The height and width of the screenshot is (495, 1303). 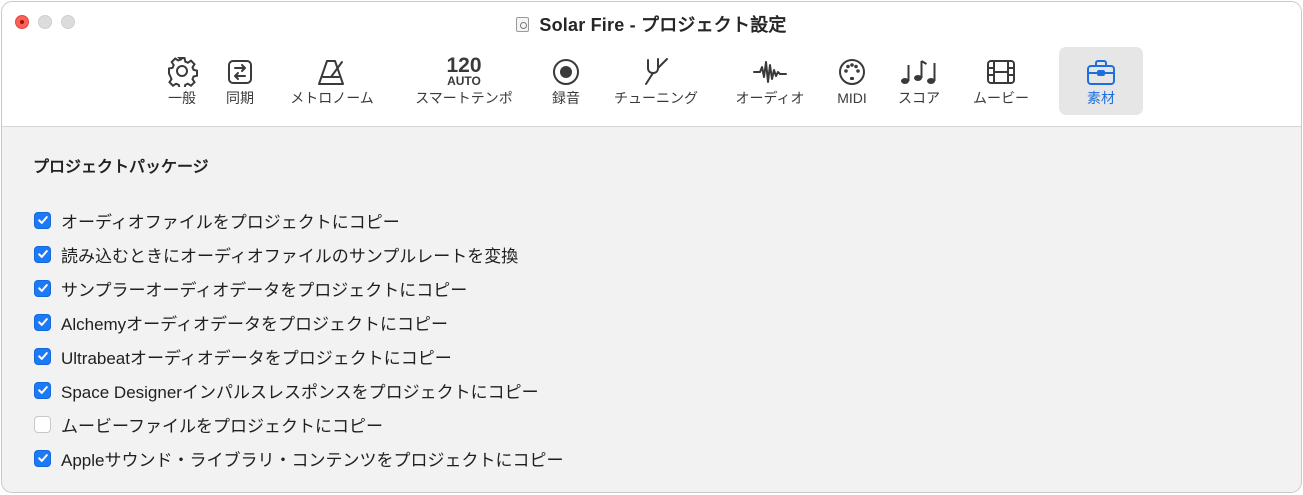 I want to click on tab-metronome-label: メトロノーム, so click(x=332, y=98).